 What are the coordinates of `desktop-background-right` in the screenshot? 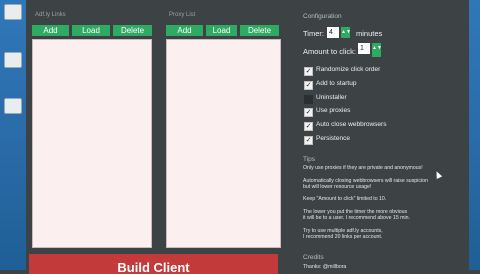 It's located at (474, 135).